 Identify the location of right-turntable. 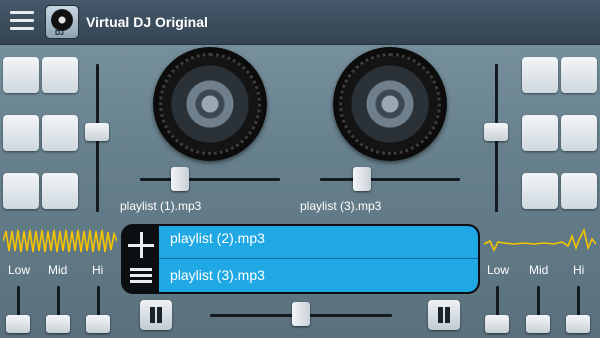
(390, 104).